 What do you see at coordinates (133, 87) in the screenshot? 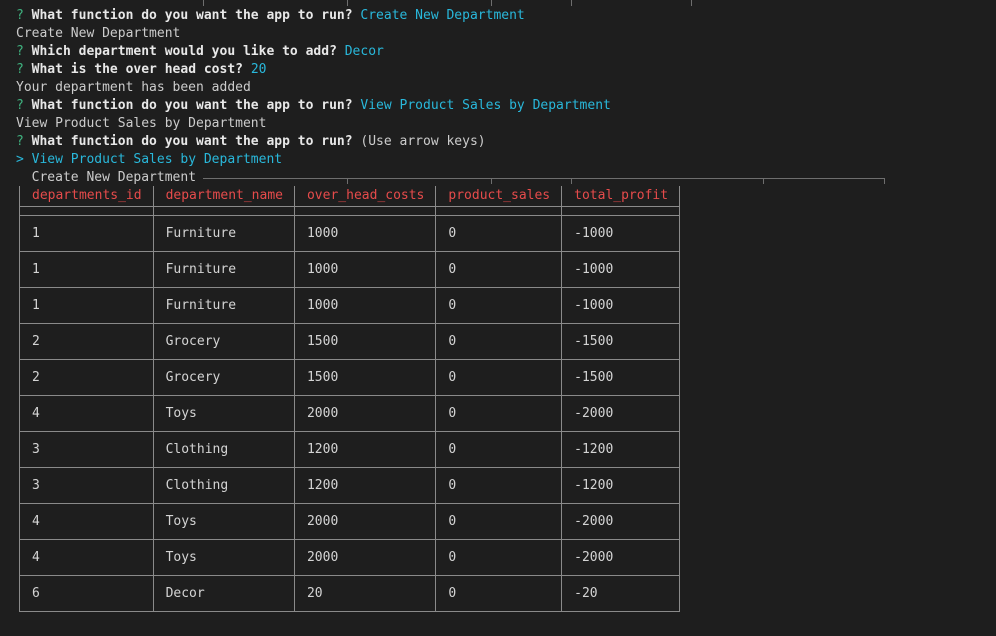
I see `output-line: Your department has been added` at bounding box center [133, 87].